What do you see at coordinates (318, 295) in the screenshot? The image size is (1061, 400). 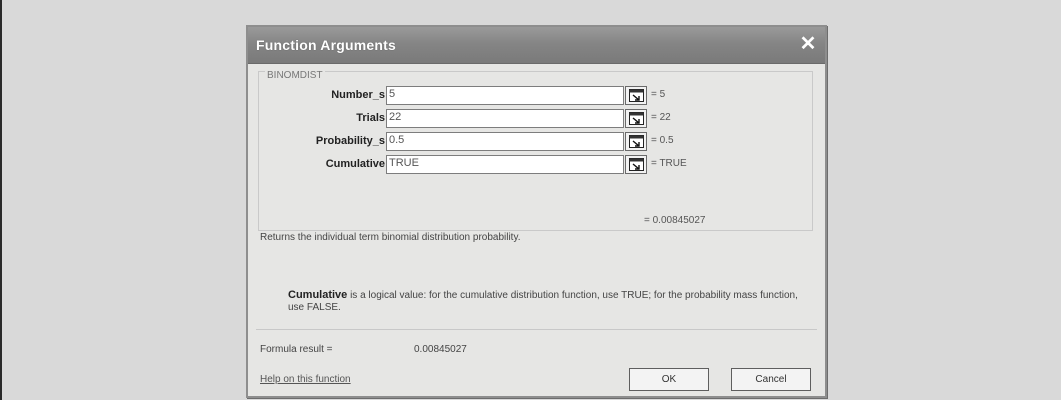 I see `argument-help-name: Cumulative` at bounding box center [318, 295].